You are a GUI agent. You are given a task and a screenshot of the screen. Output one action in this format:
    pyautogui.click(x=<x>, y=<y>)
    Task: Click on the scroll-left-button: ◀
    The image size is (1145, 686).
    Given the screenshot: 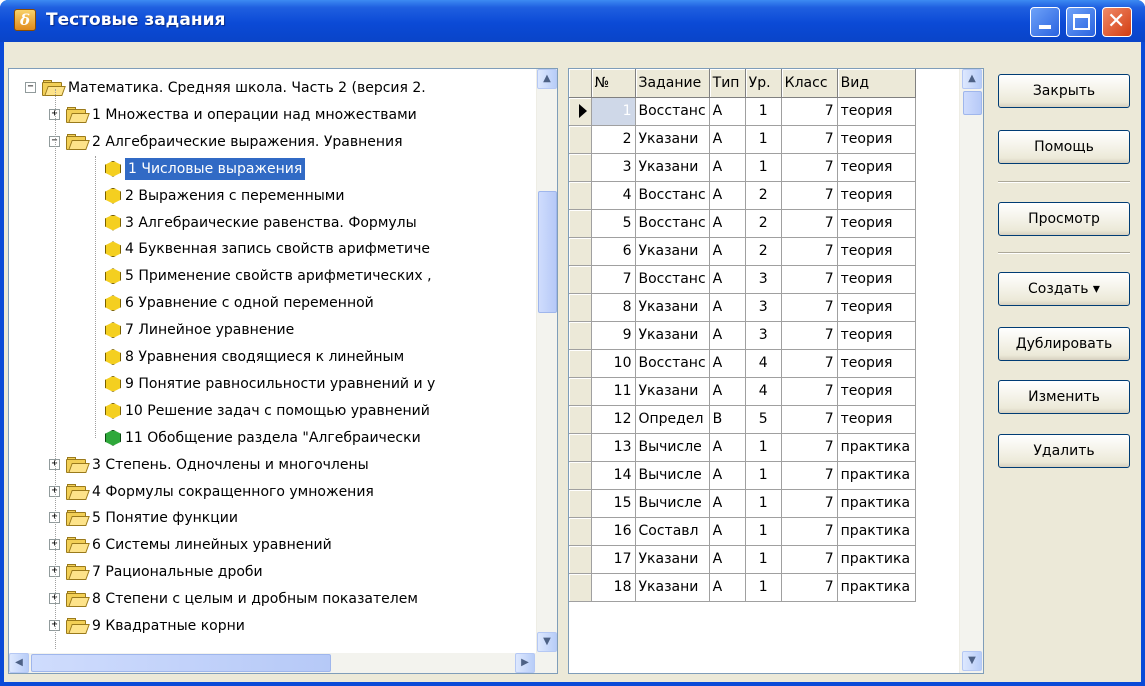 What is the action you would take?
    pyautogui.click(x=19, y=663)
    